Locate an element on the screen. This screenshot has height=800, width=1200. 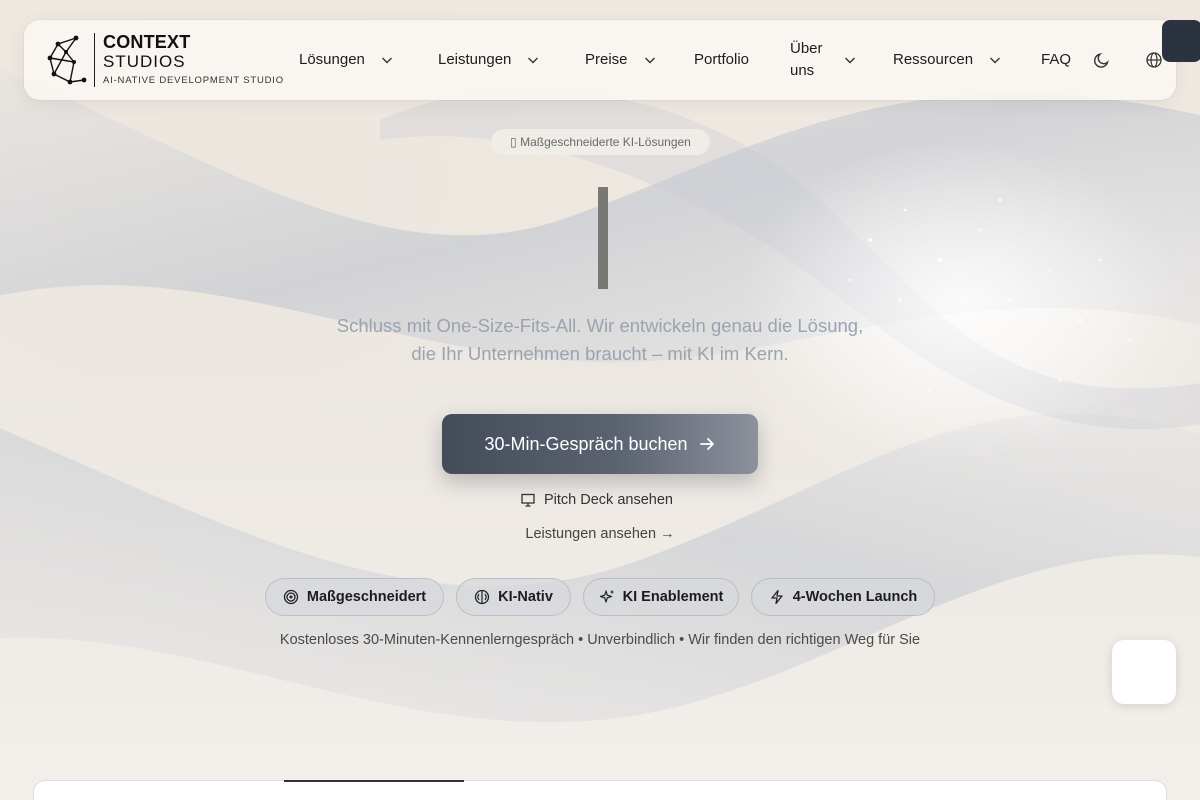
brand-logo-mark-icon is located at coordinates (67, 60).